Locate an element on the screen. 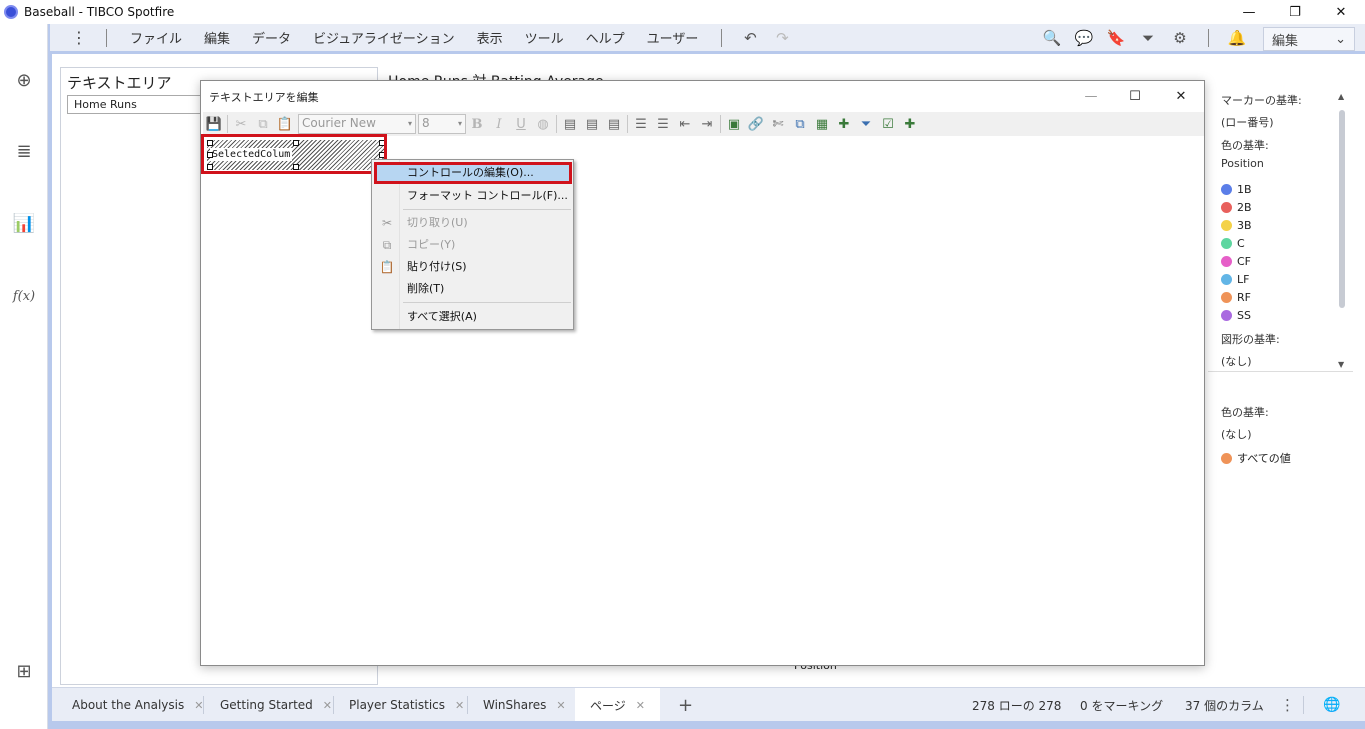 Image resolution: width=1365 pixels, height=729 pixels. shape-by-label: 図形の基準: is located at coordinates (1250, 339).